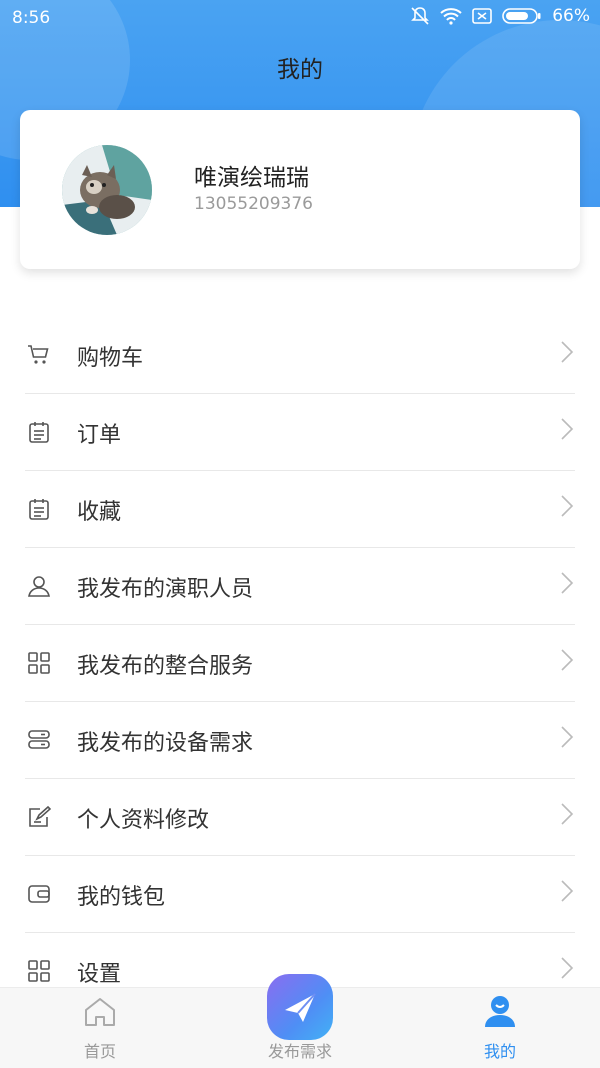 This screenshot has height=1068, width=600. Describe the element at coordinates (165, 589) in the screenshot. I see `menu-item-label: 我发布的演职人员` at that location.